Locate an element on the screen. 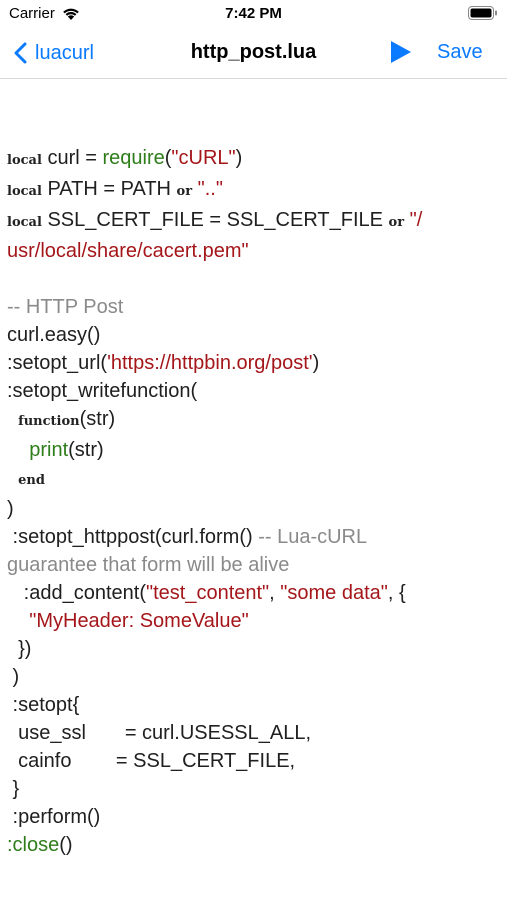 The height and width of the screenshot is (900, 507). status-bar: Carrier 7:42 PM is located at coordinates (253, 14).